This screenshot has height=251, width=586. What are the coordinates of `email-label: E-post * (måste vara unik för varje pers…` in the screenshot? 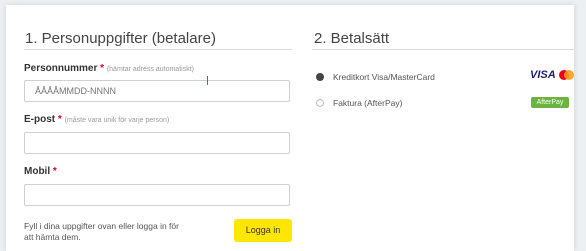 It's located at (96, 119).